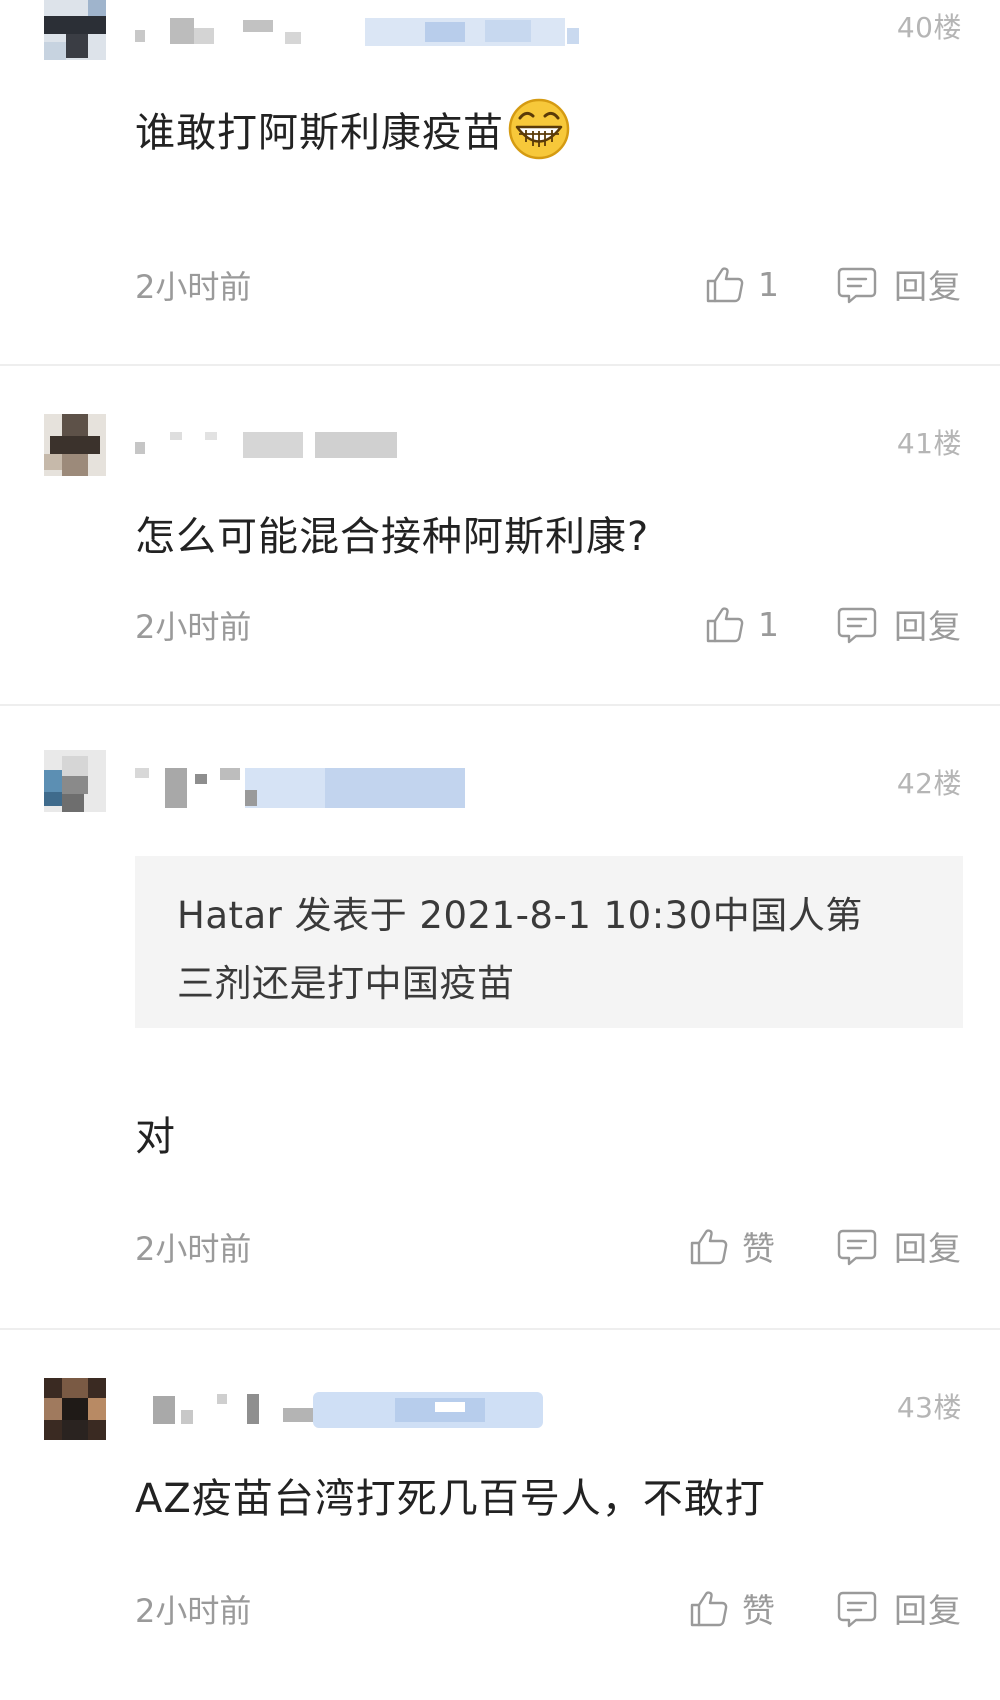 The height and width of the screenshot is (1700, 1000). What do you see at coordinates (549, 942) in the screenshot?
I see `quoted-reply: Hatar 发表于 2021-8-1 10:30中国人第 三剂还是打中国疫苗` at bounding box center [549, 942].